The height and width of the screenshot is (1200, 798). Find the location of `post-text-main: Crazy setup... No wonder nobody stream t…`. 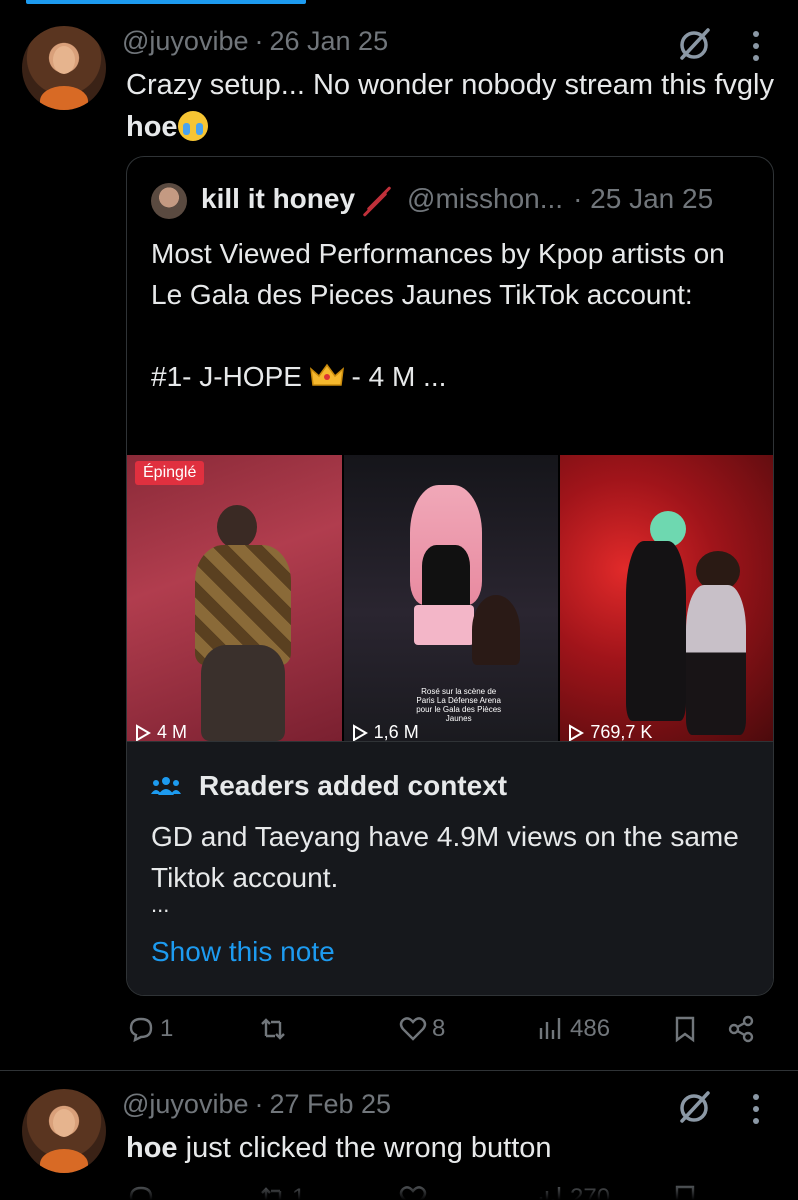

post-text-main: Crazy setup... No wonder nobody stream t… is located at coordinates (450, 85).